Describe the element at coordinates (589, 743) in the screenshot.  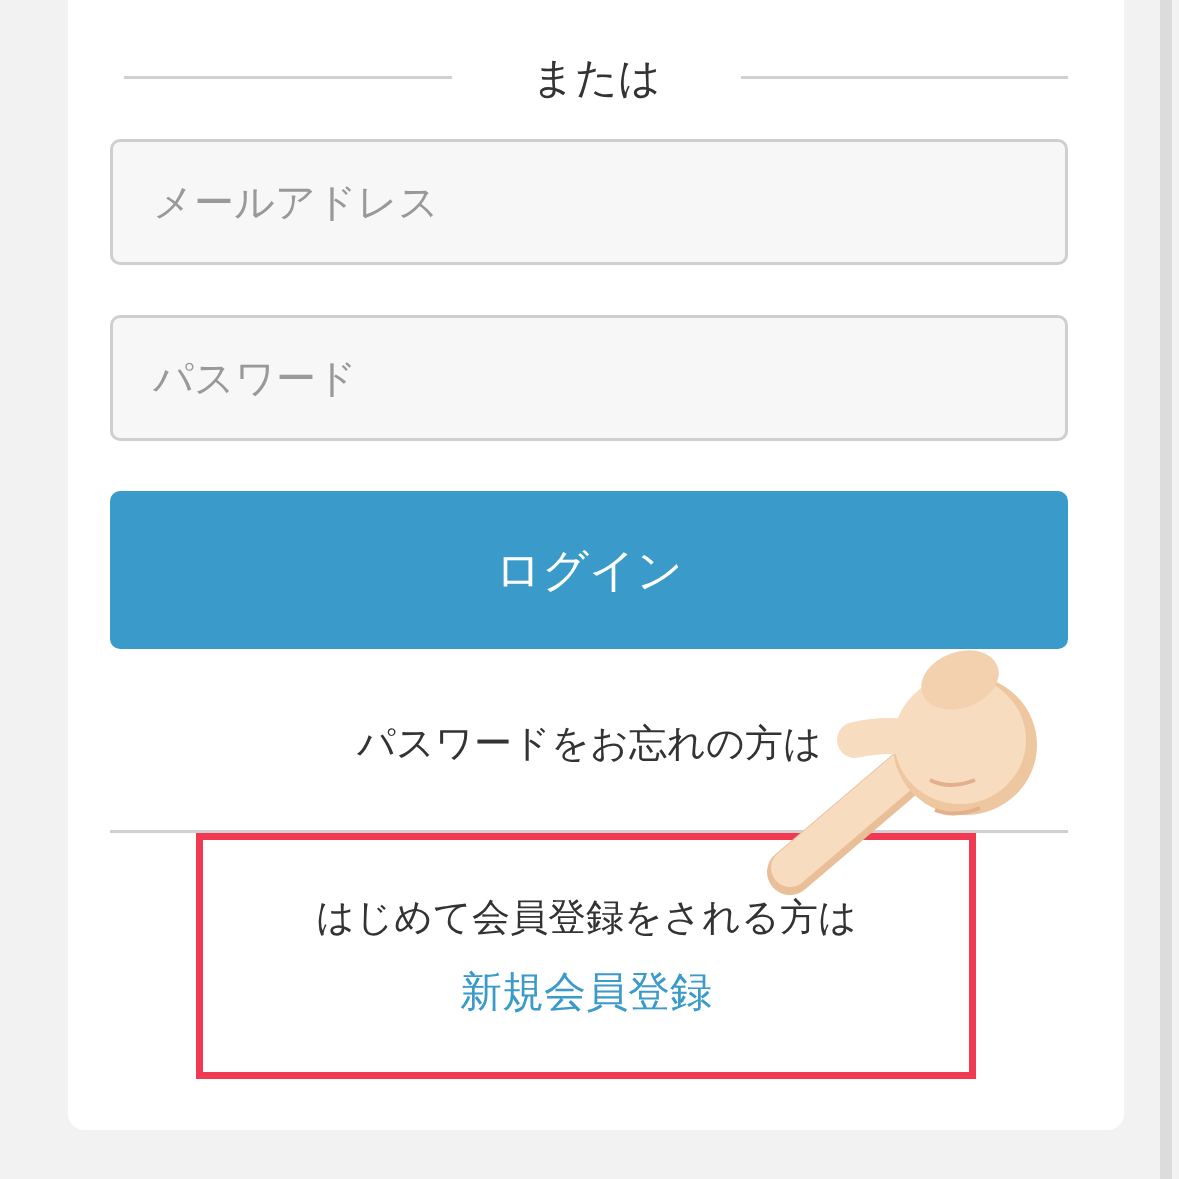
I see `forgot-password-text: パスワードをお忘れの方は` at that location.